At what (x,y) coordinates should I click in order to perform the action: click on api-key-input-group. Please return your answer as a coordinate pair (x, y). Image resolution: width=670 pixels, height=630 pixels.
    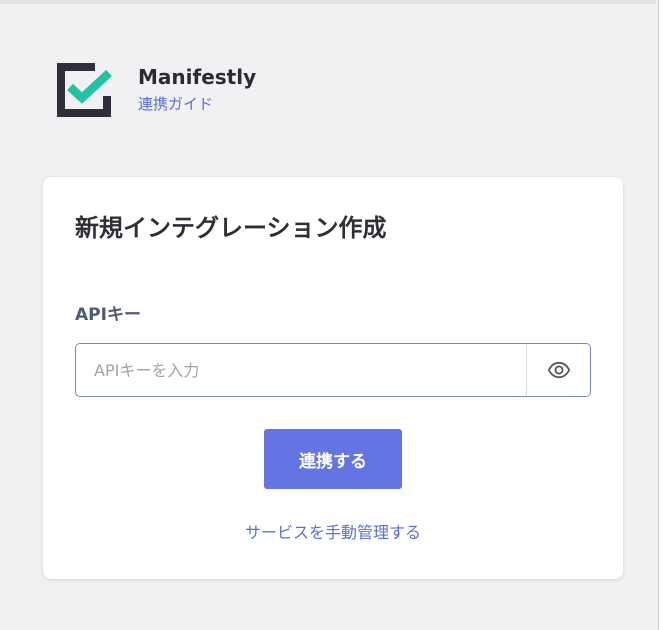
    Looking at the image, I should click on (333, 370).